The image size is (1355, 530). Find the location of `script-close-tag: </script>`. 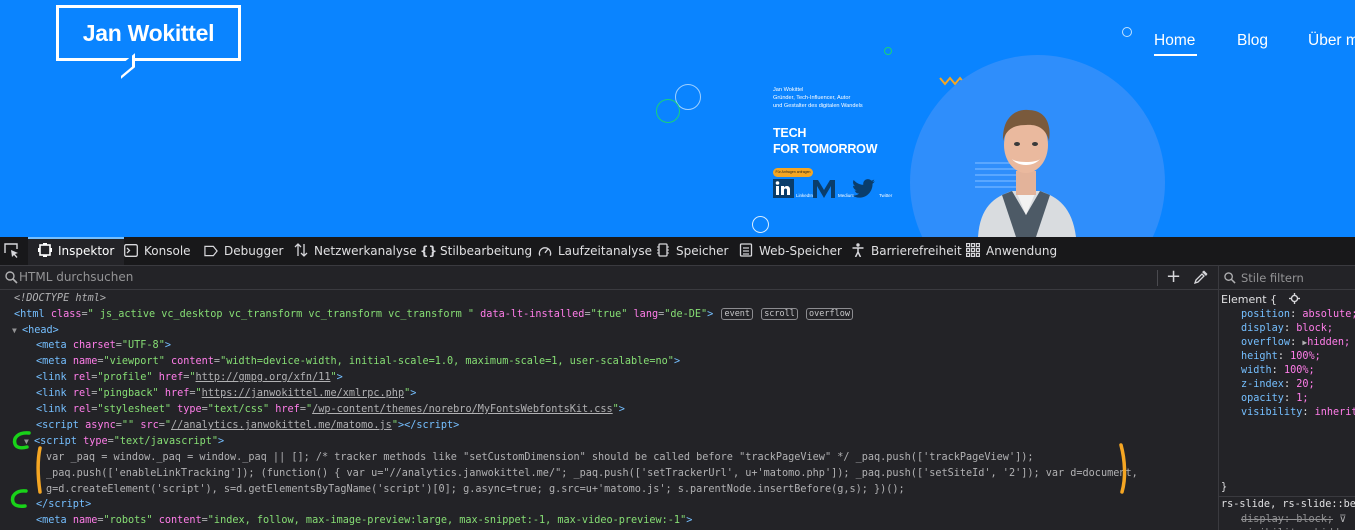

script-close-tag: </script> is located at coordinates (63, 504).